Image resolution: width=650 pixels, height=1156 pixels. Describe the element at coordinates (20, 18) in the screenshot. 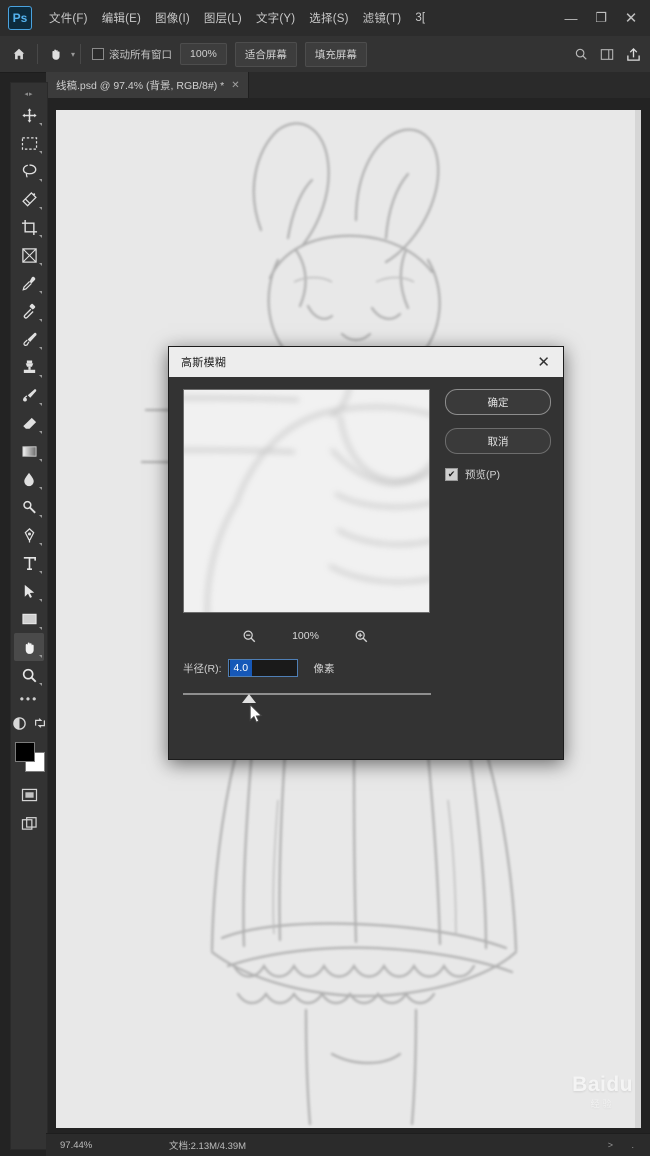

I see `photoshop-logo-icon: Ps` at that location.